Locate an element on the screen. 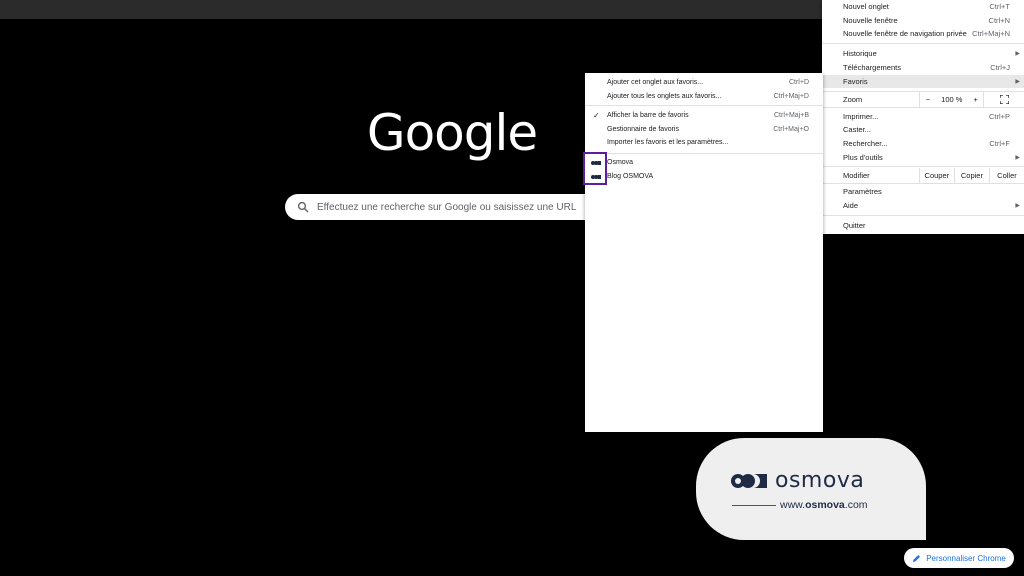 The image size is (1024, 576). submenu-item-label: Afficher la barre de favoris is located at coordinates (648, 116).